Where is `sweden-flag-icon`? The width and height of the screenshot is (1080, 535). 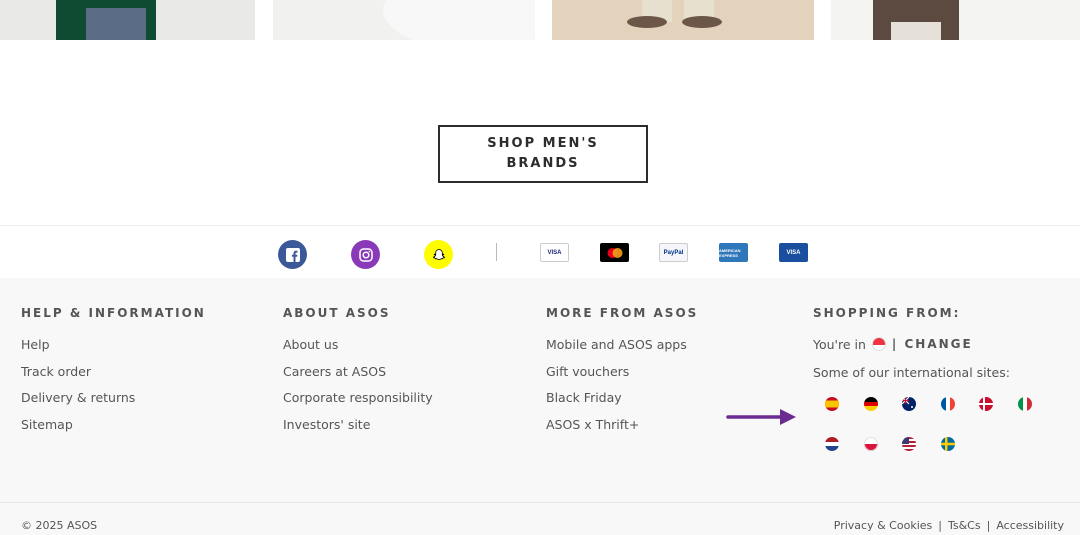 sweden-flag-icon is located at coordinates (948, 444).